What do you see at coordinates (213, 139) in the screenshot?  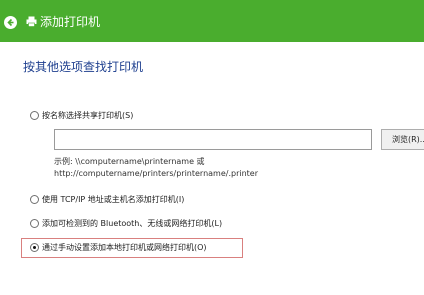 I see `shared-printer-name-input` at bounding box center [213, 139].